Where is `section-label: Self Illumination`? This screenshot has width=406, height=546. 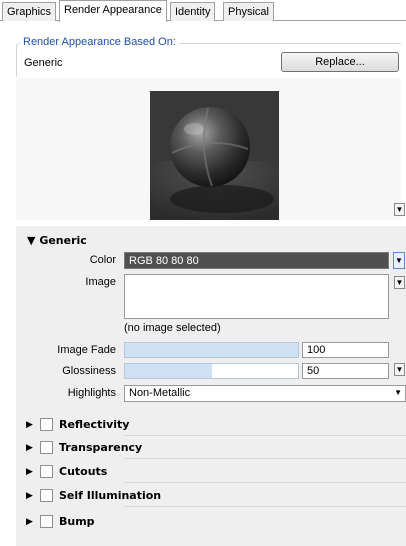
section-label: Self Illumination is located at coordinates (110, 495).